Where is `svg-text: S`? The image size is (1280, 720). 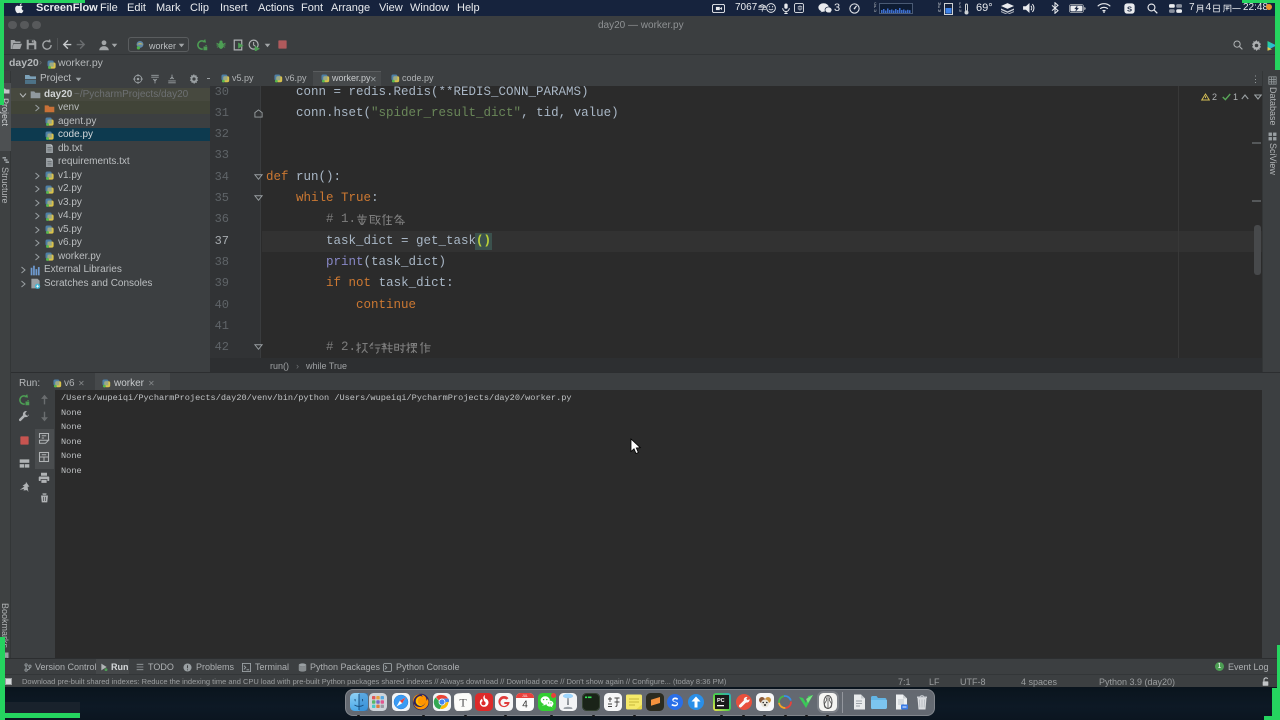 svg-text: S is located at coordinates (1129, 8).